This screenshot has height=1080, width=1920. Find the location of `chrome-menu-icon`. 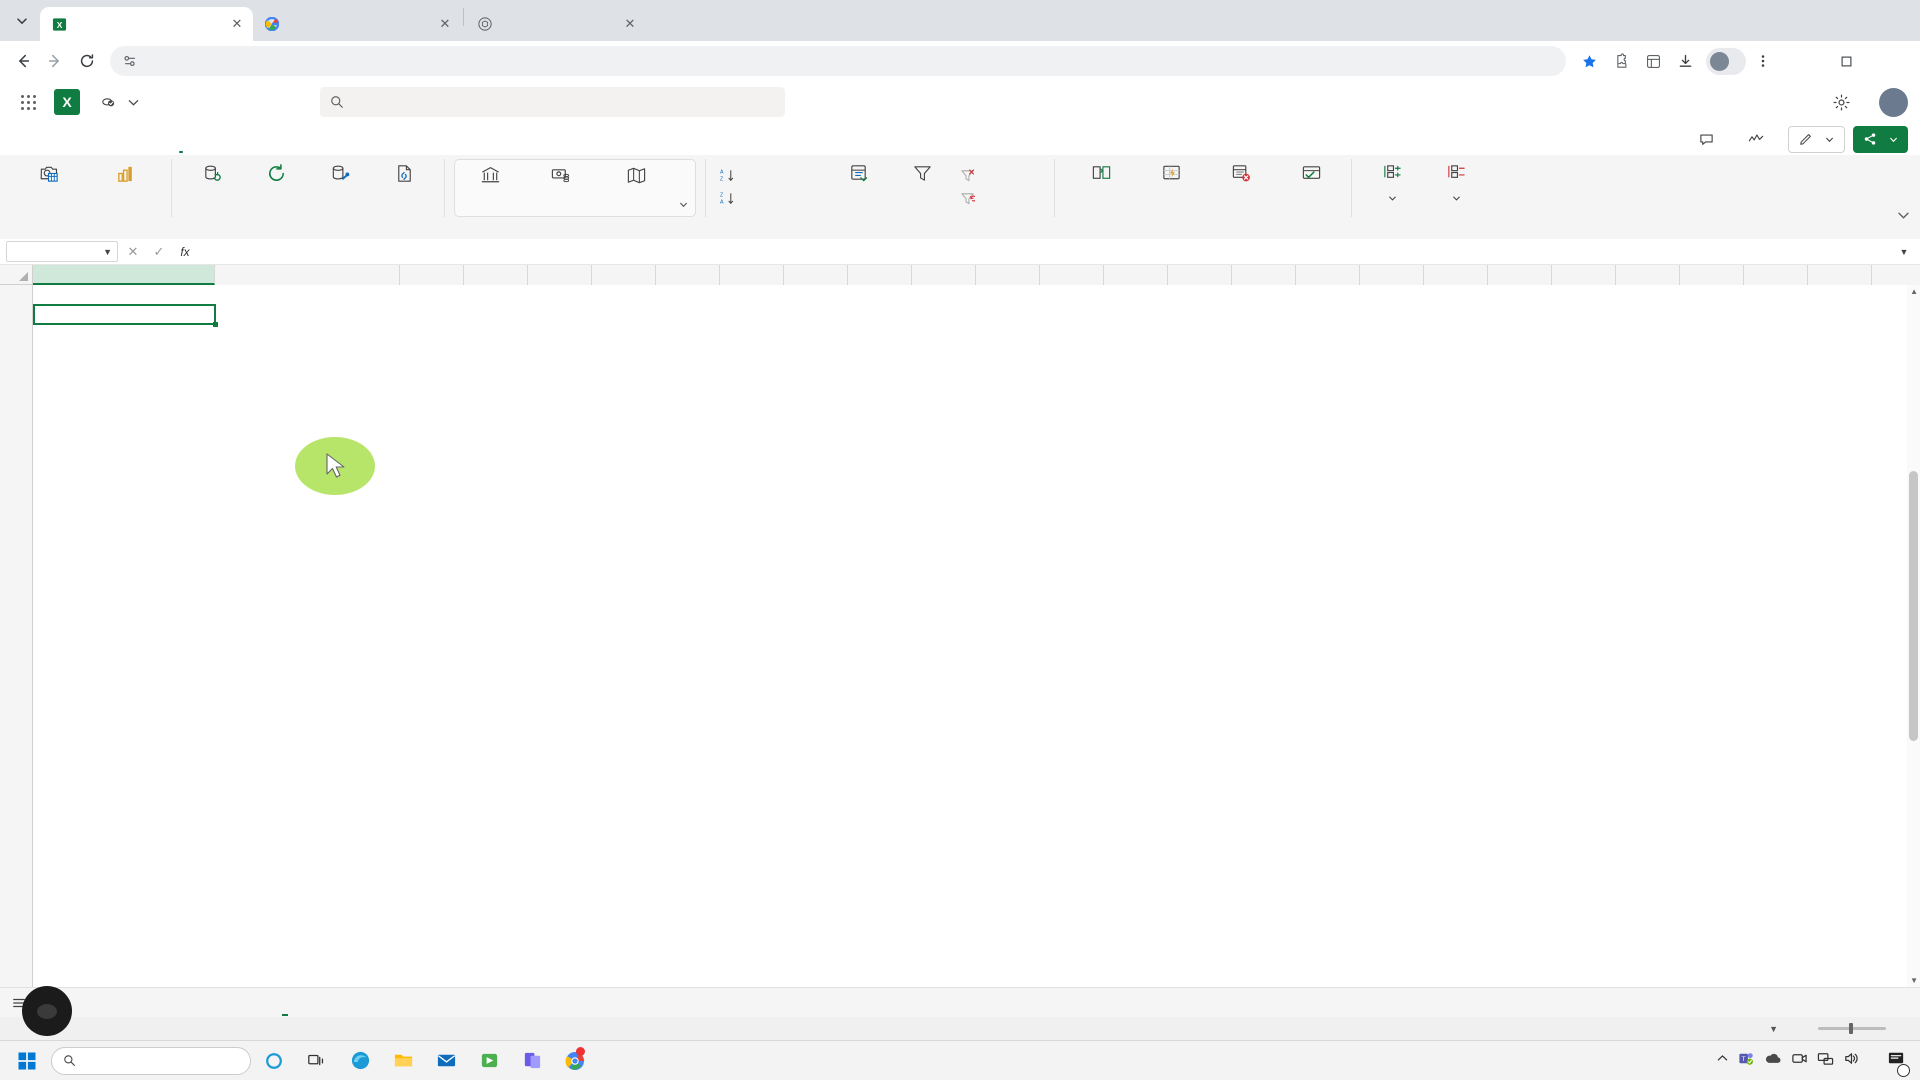

chrome-menu-icon is located at coordinates (1763, 61).